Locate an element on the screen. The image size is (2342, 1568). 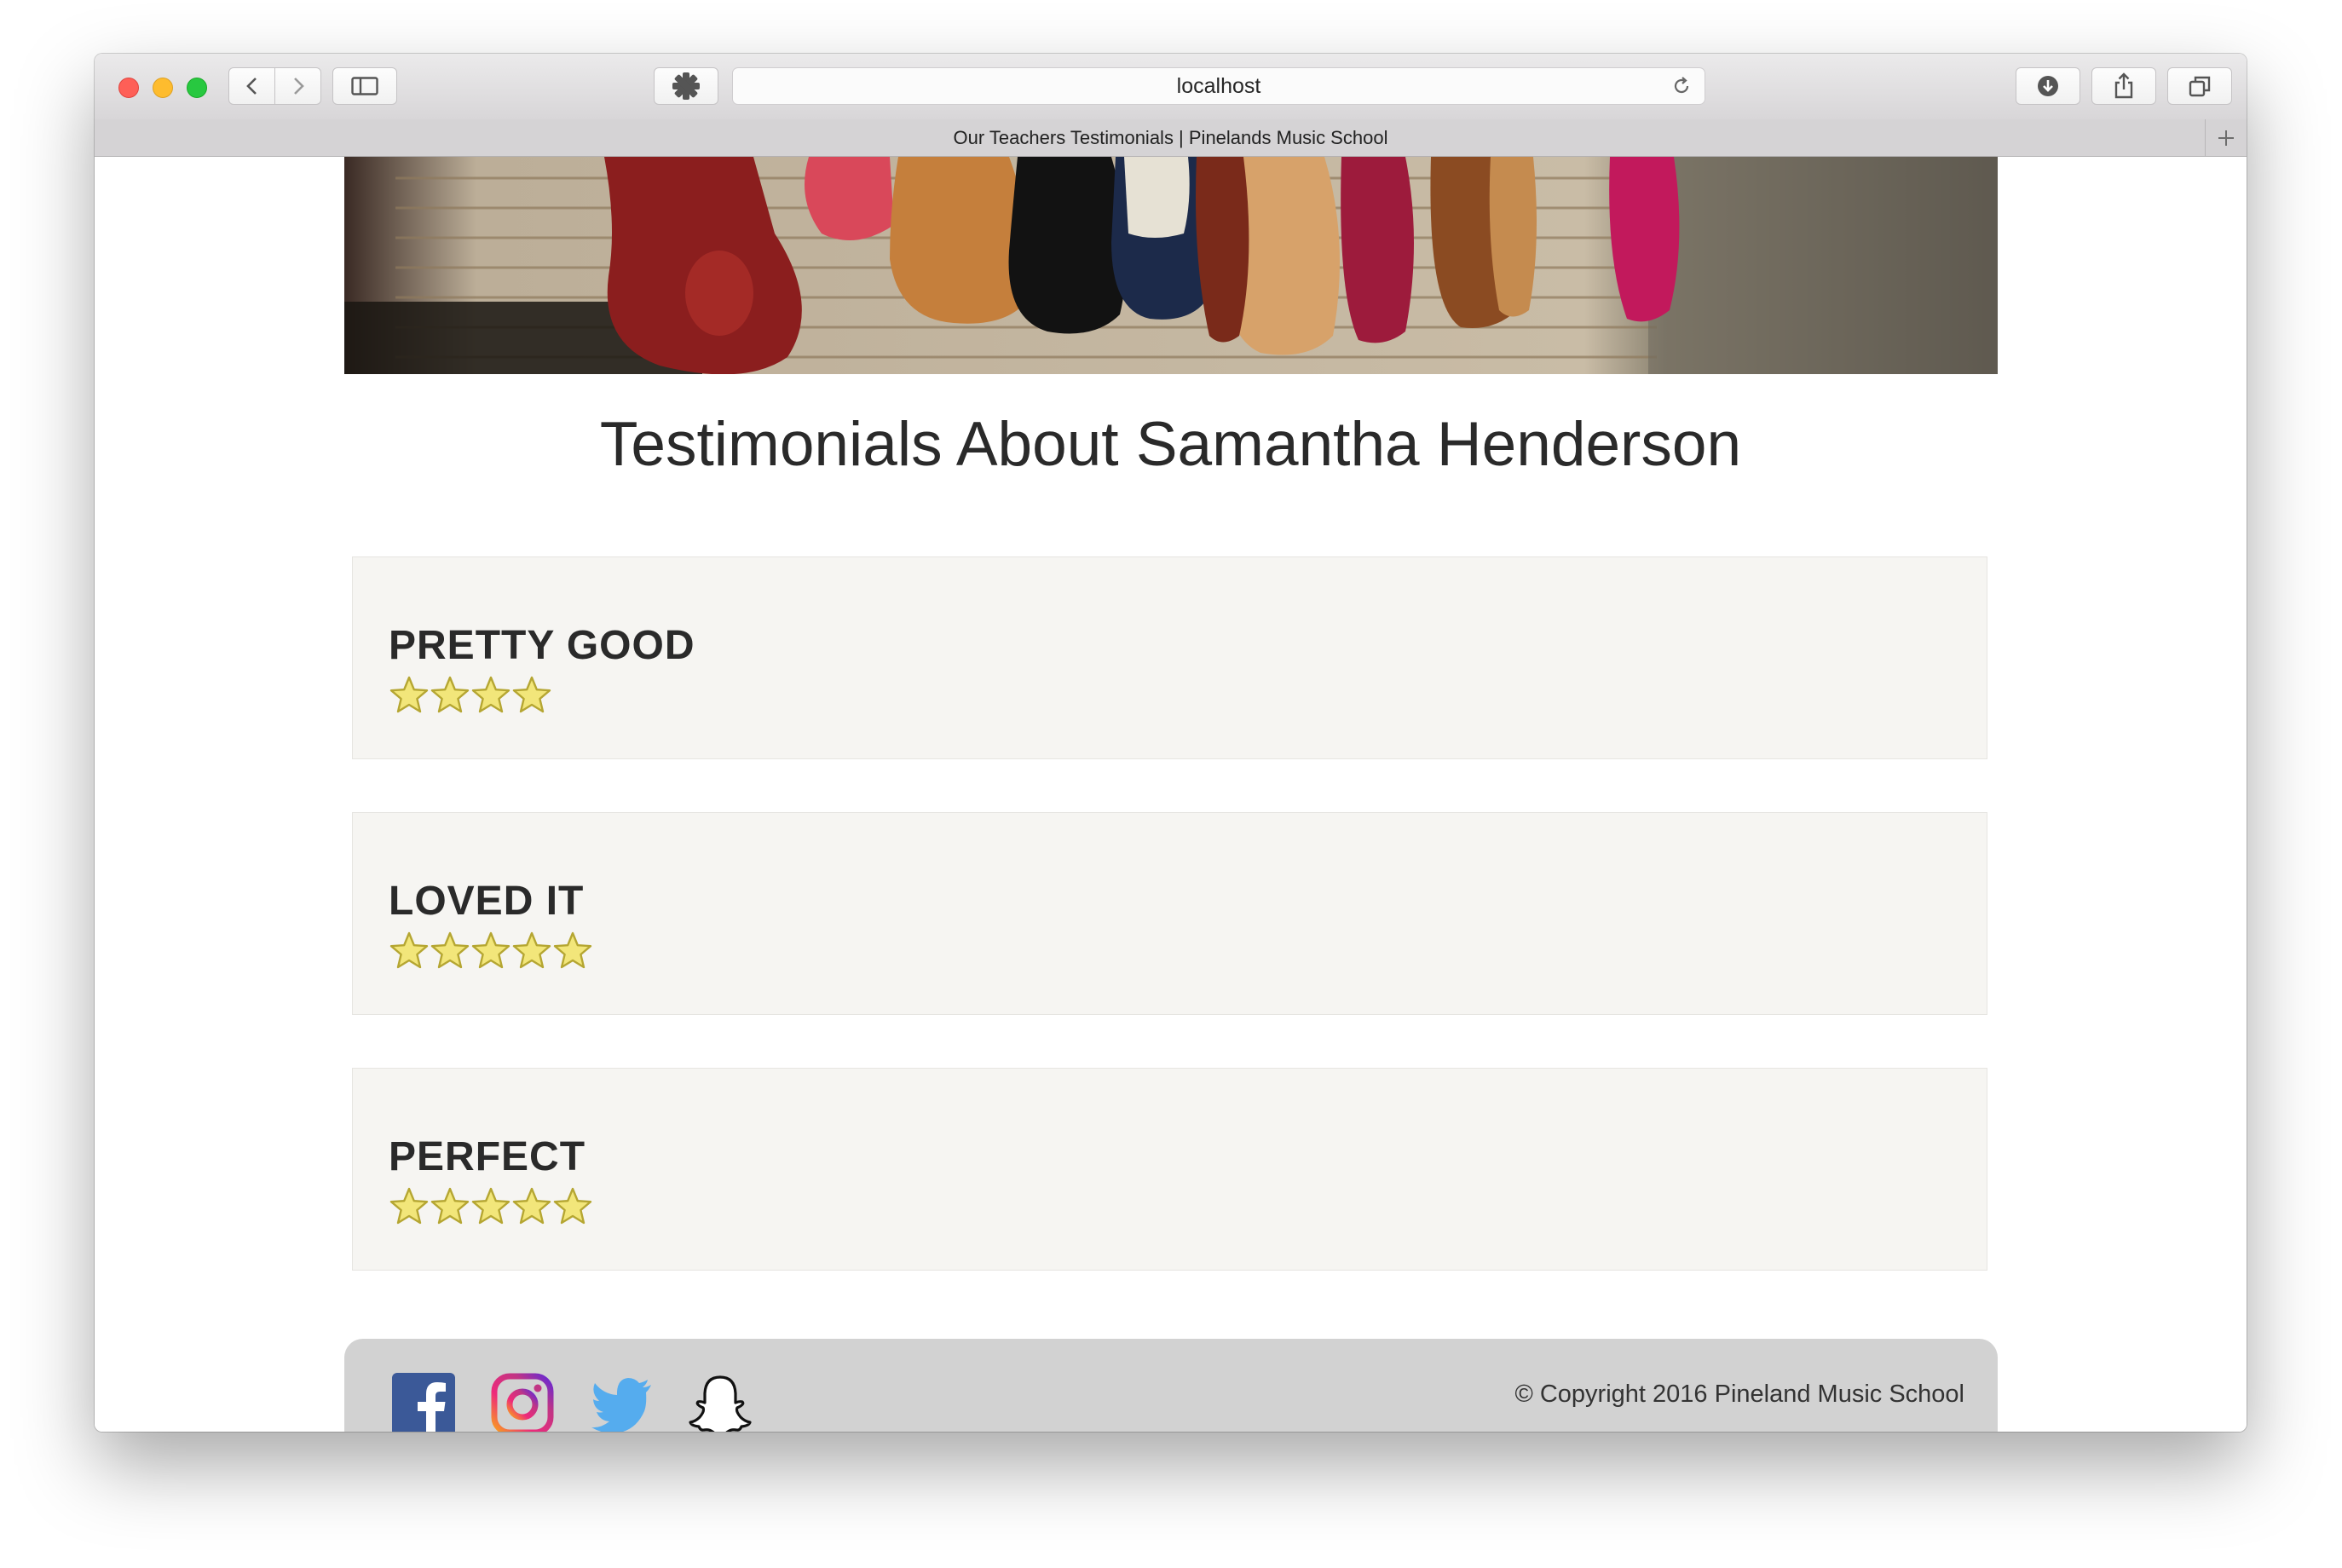
share-icon is located at coordinates (2123, 85).